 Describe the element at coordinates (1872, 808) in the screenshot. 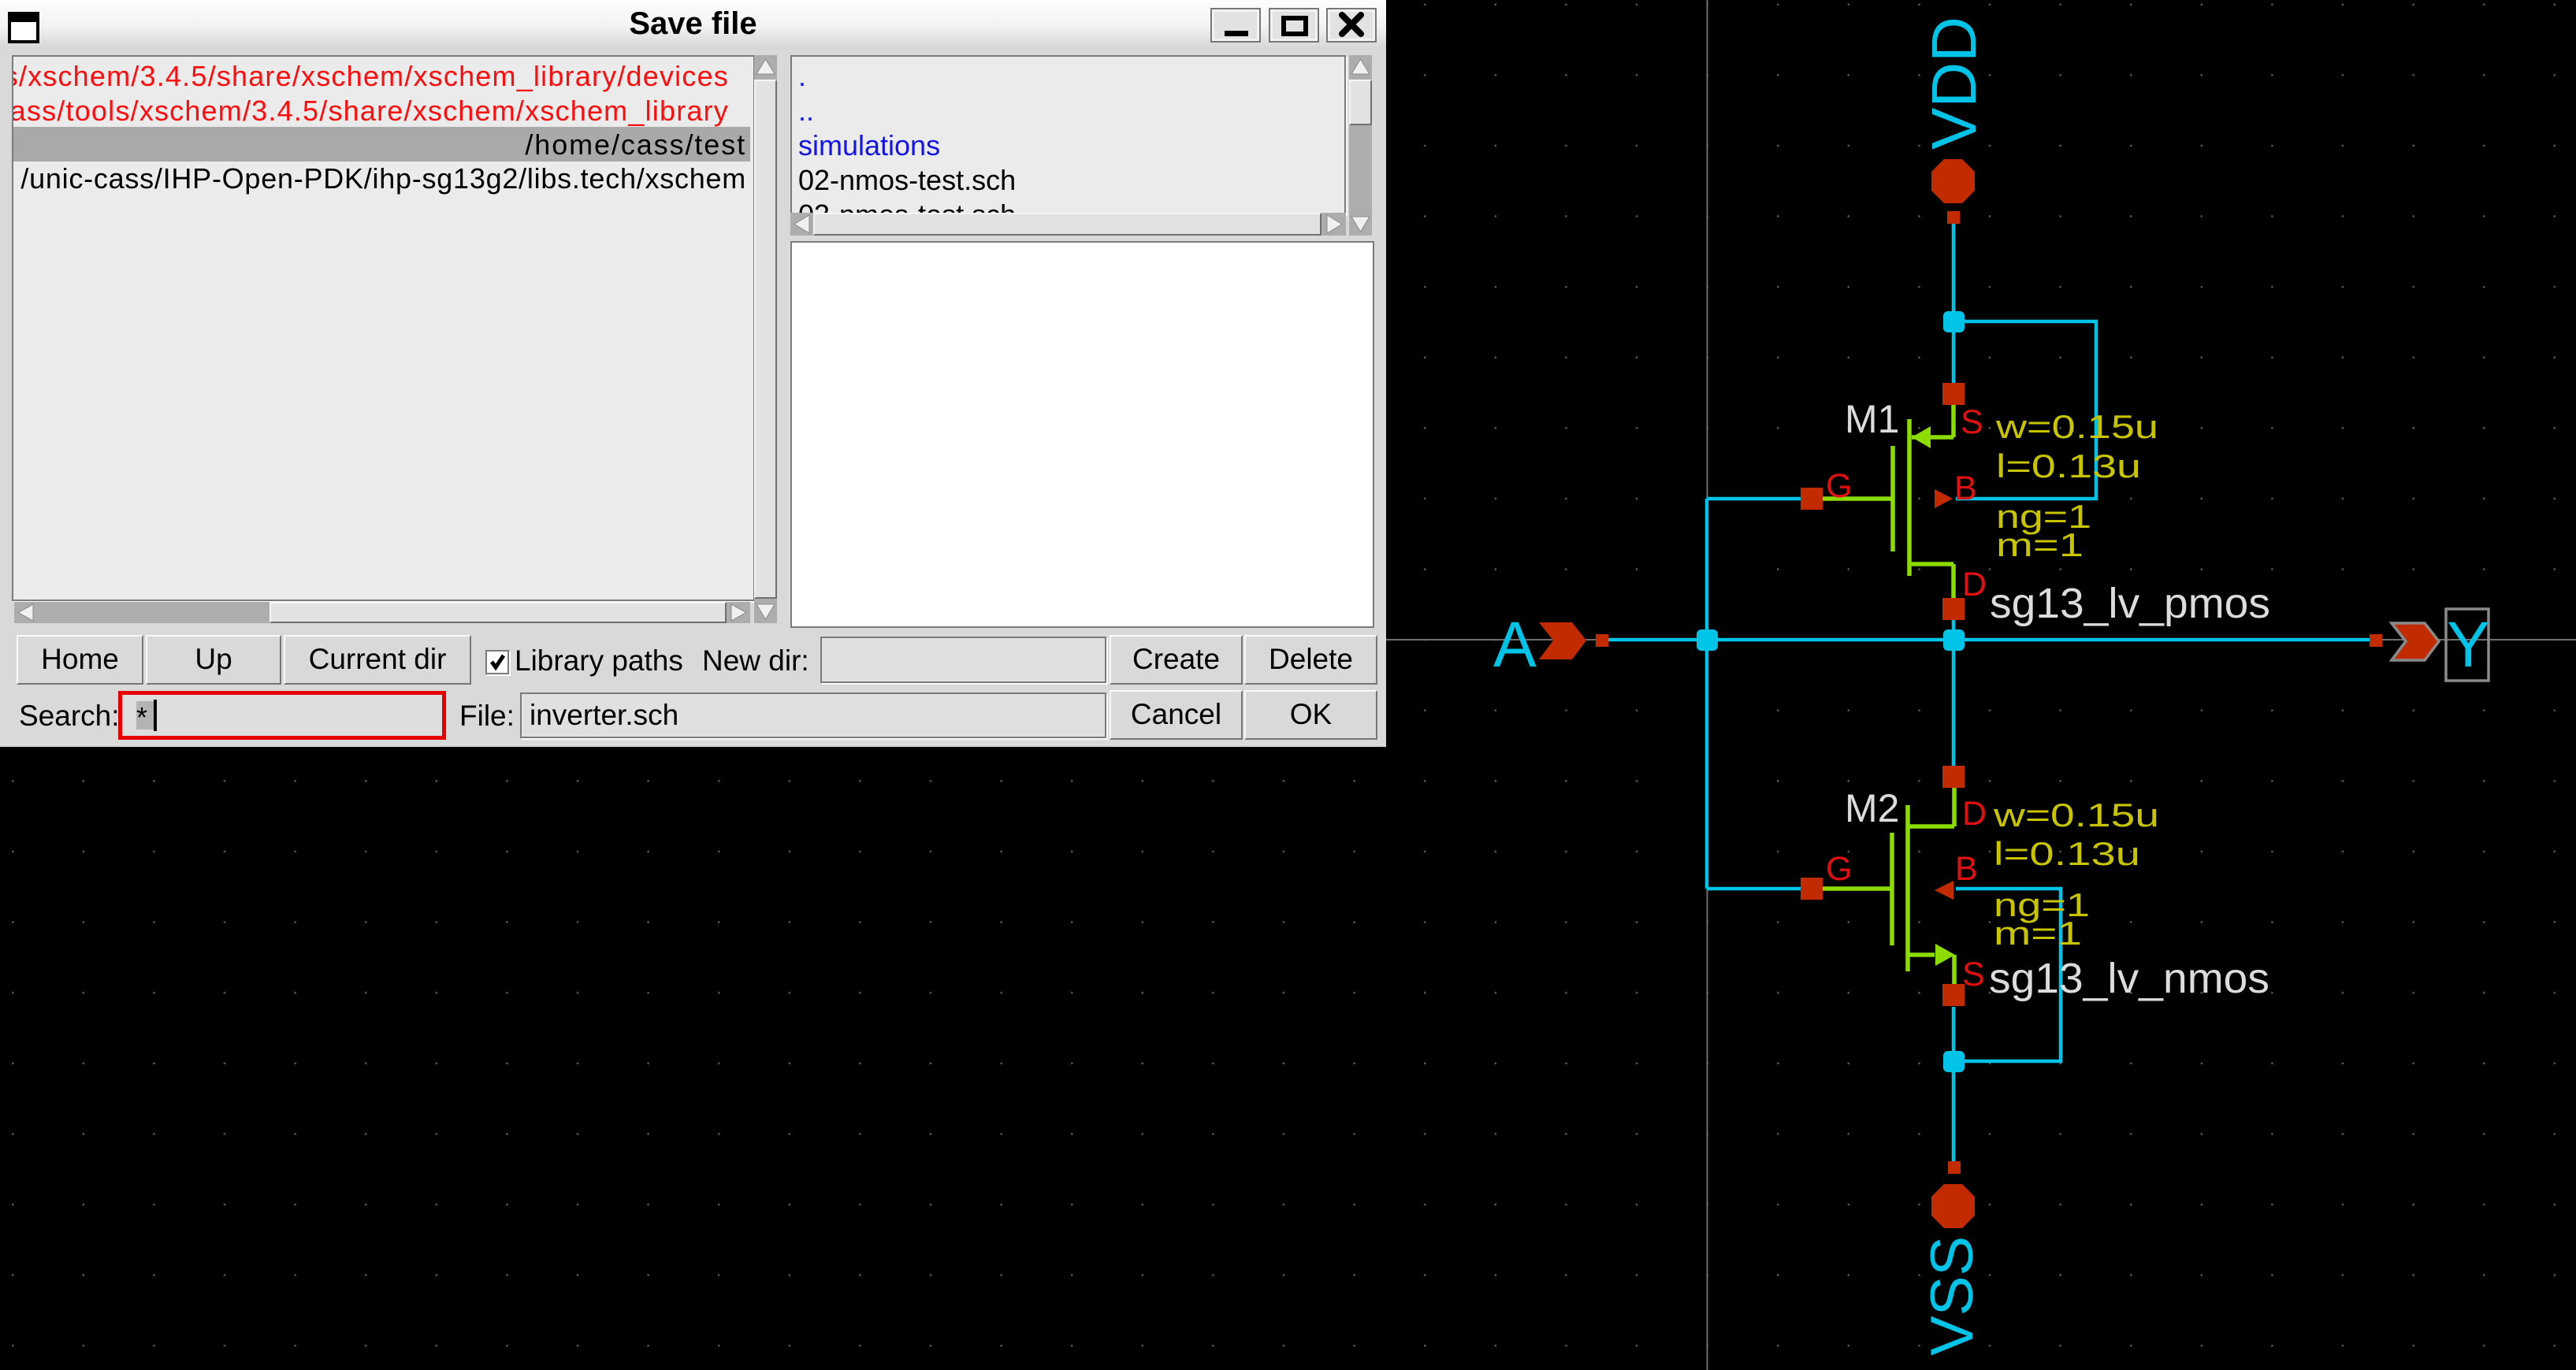

I see `svg-text: M2` at that location.